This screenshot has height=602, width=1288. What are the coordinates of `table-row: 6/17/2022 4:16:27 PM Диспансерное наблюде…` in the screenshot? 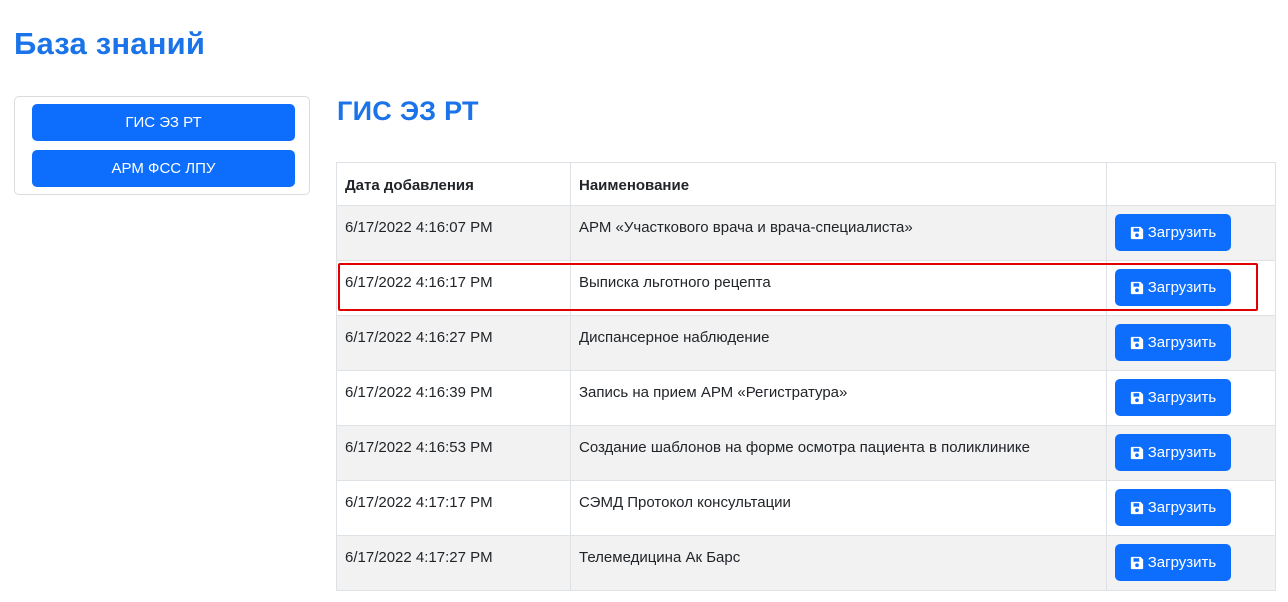 It's located at (806, 343).